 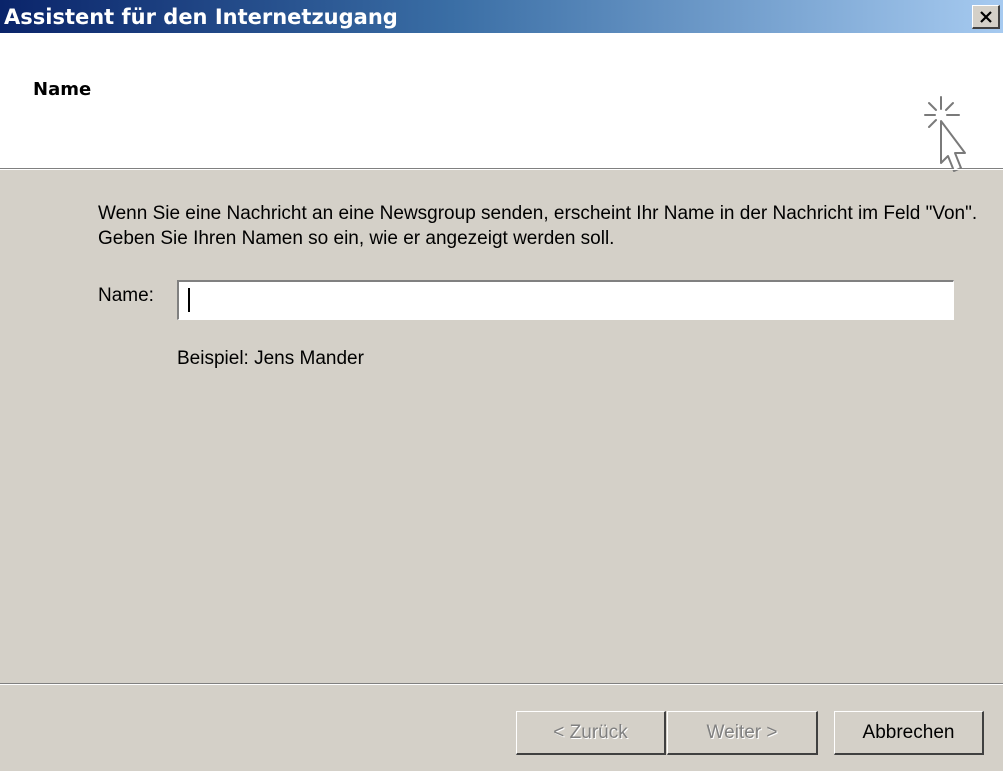 I want to click on close-button, so click(x=986, y=17).